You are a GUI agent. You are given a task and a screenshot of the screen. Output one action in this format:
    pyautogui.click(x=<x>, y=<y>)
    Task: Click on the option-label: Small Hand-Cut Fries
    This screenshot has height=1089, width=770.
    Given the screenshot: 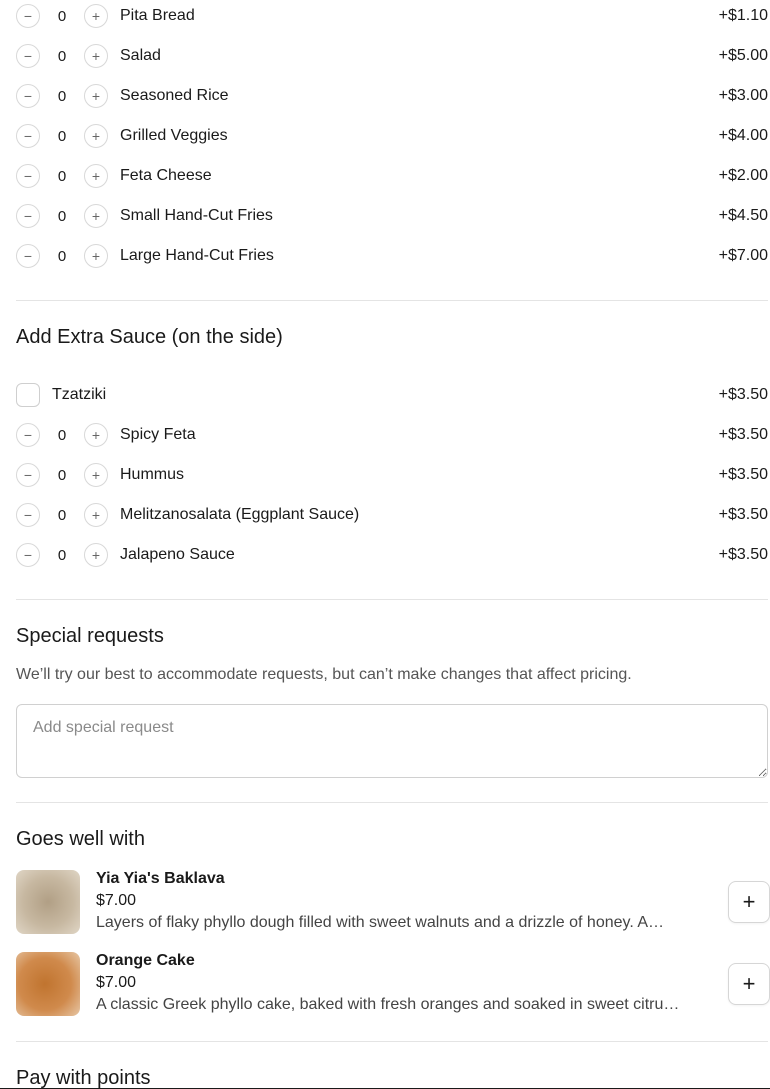 What is the action you would take?
    pyautogui.click(x=196, y=215)
    